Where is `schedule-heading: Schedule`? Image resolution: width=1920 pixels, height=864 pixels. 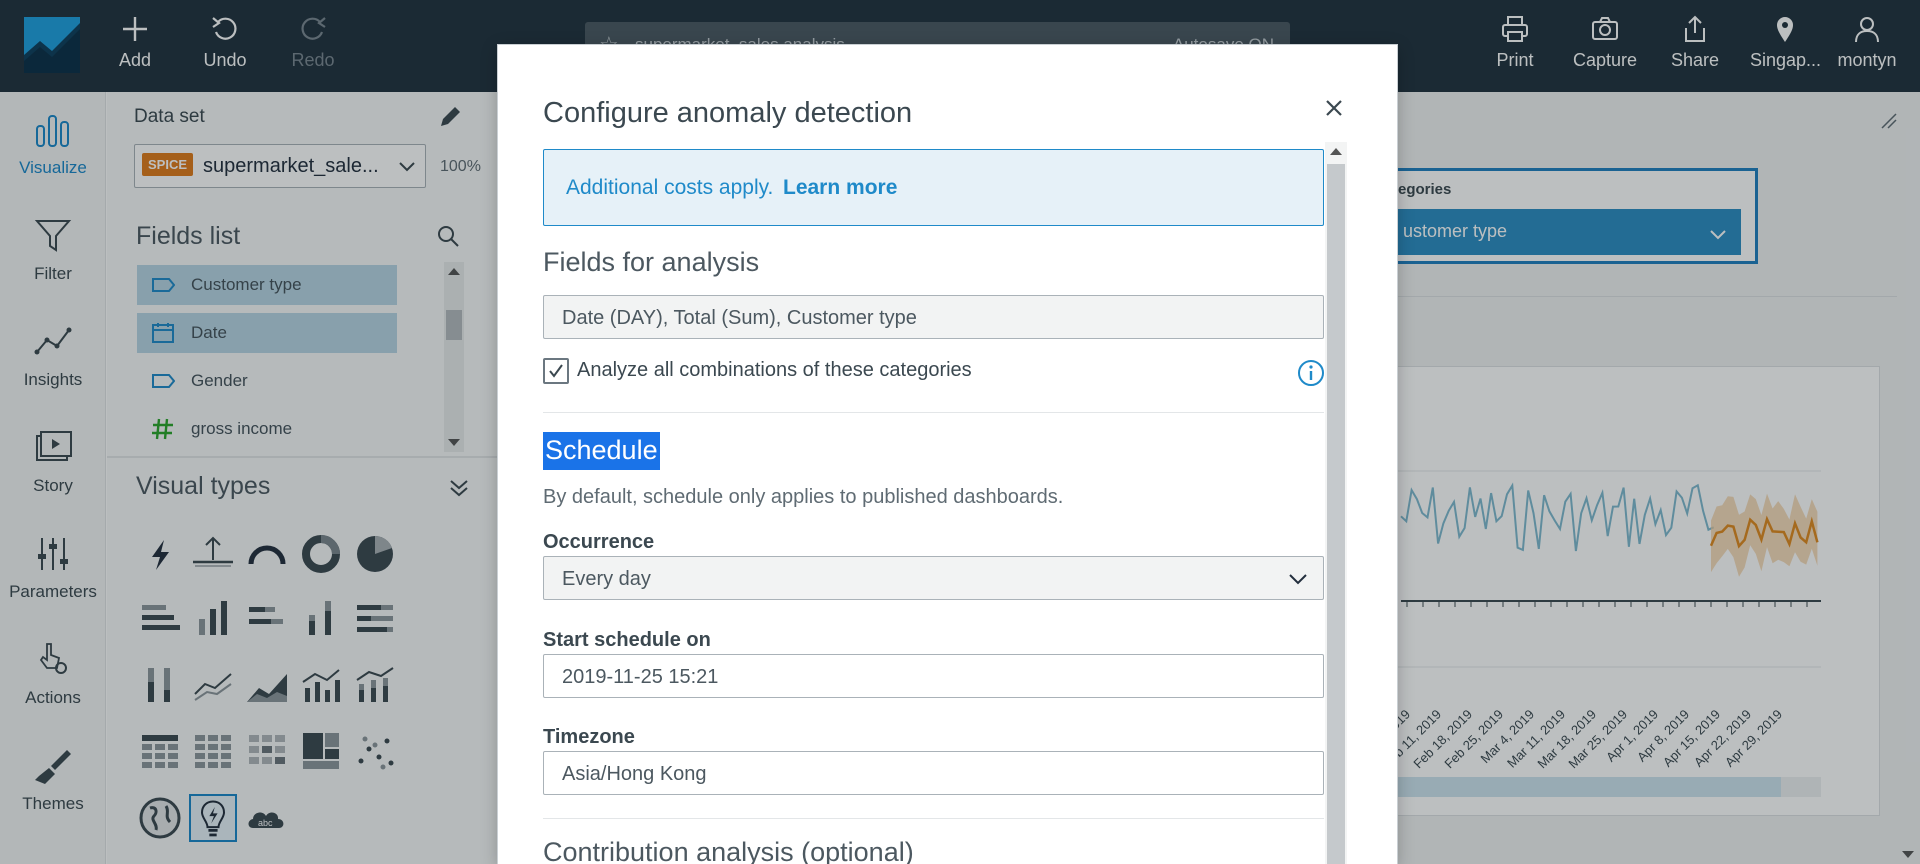 schedule-heading: Schedule is located at coordinates (601, 451).